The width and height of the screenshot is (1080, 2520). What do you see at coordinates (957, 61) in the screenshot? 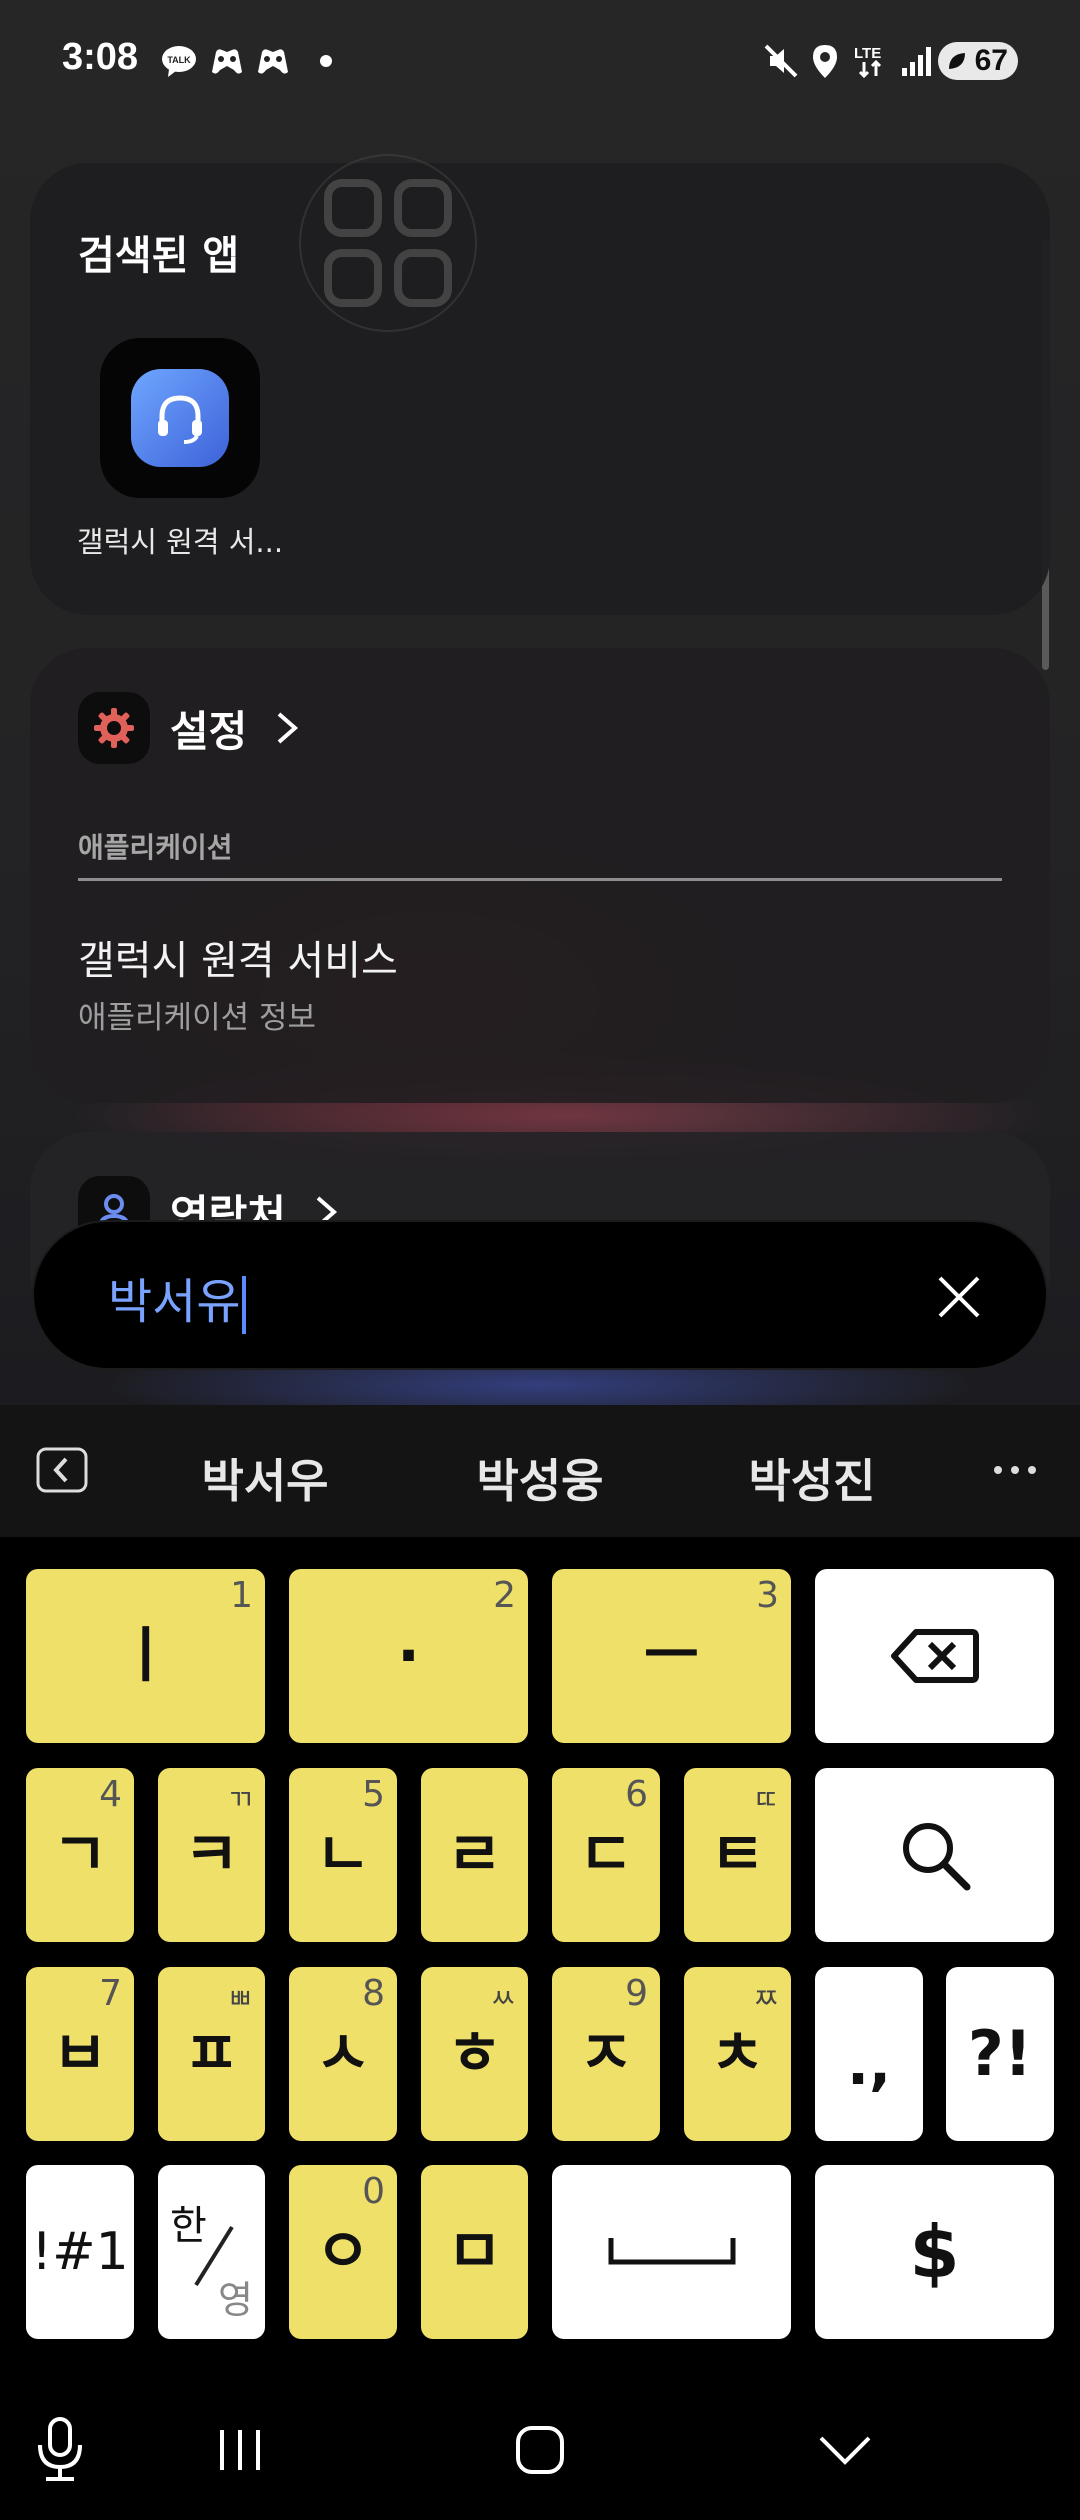
I see `leaf-icon` at bounding box center [957, 61].